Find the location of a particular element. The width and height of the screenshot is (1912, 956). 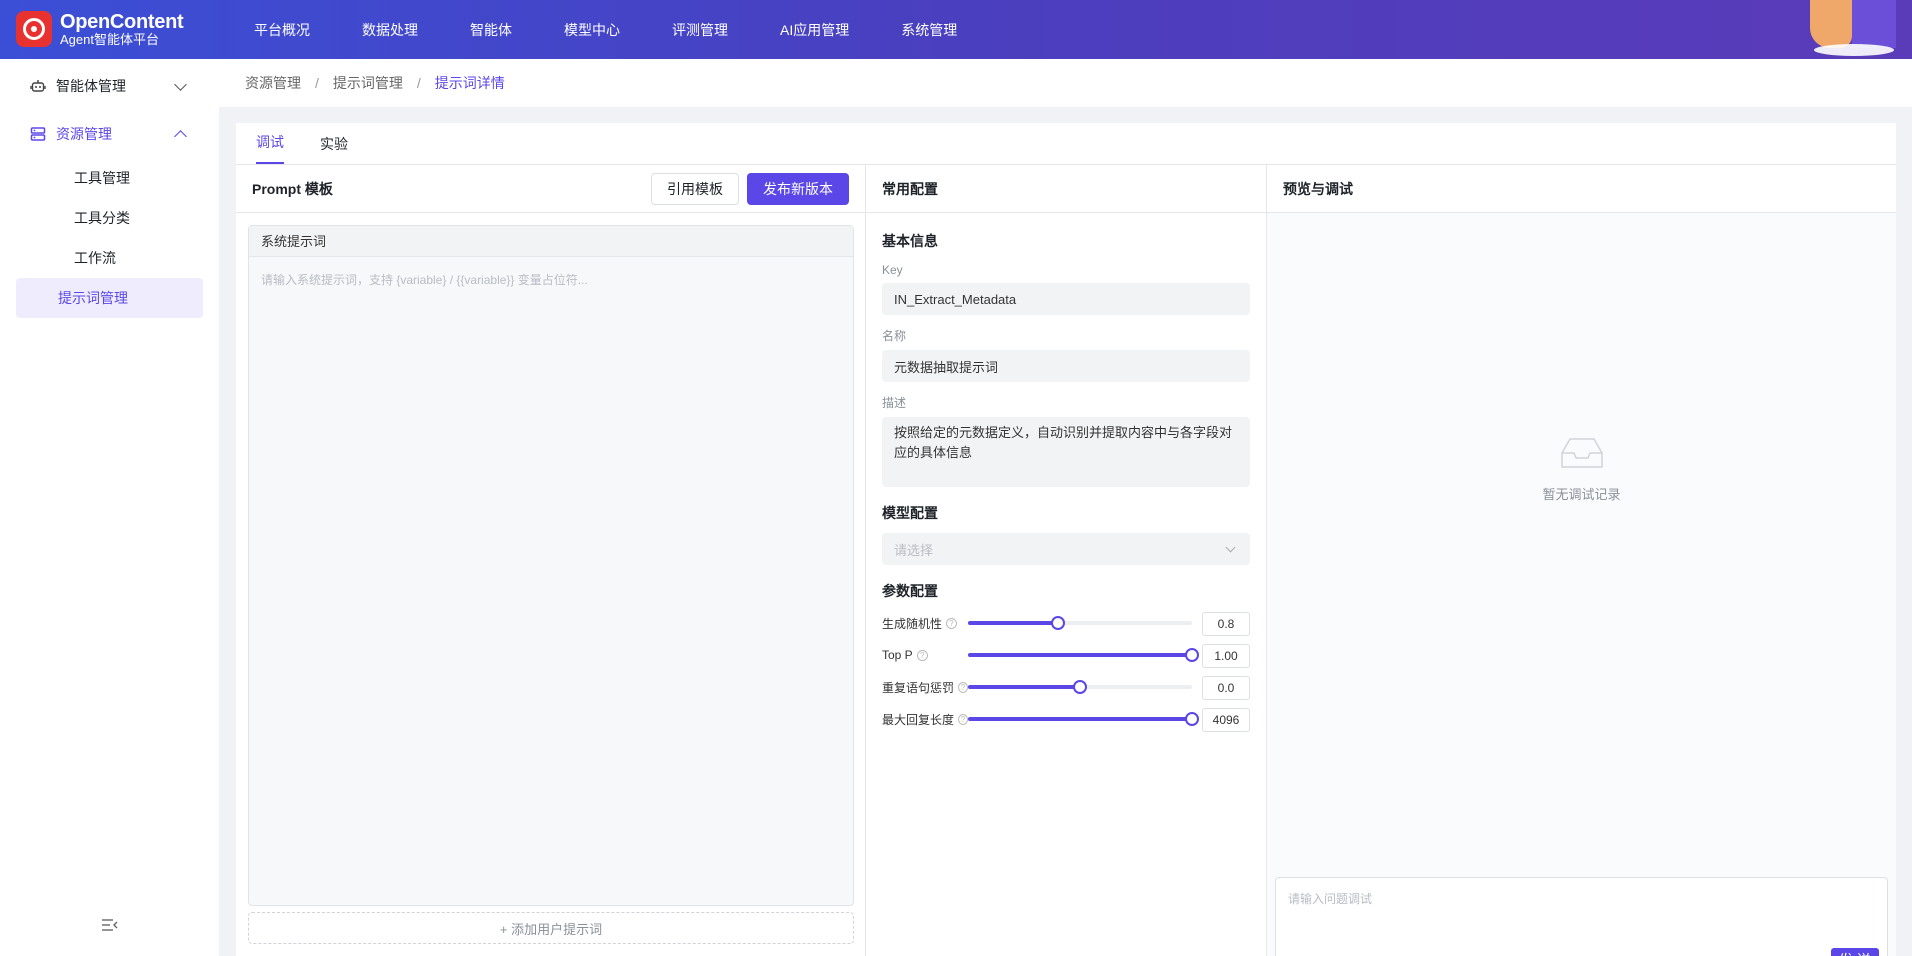

preview-panel-title: 预览与调试 is located at coordinates (1581, 189).